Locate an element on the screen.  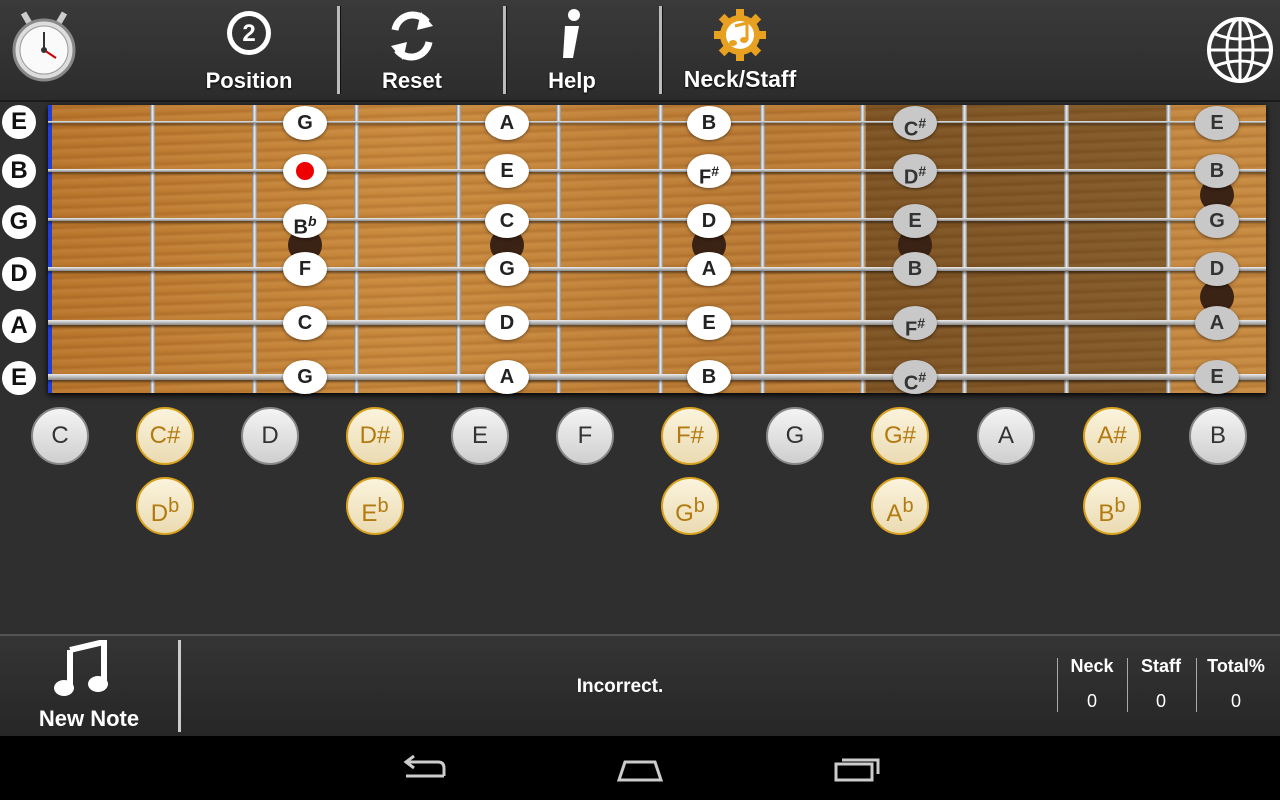
answer-button-c: C is located at coordinates (60, 436).